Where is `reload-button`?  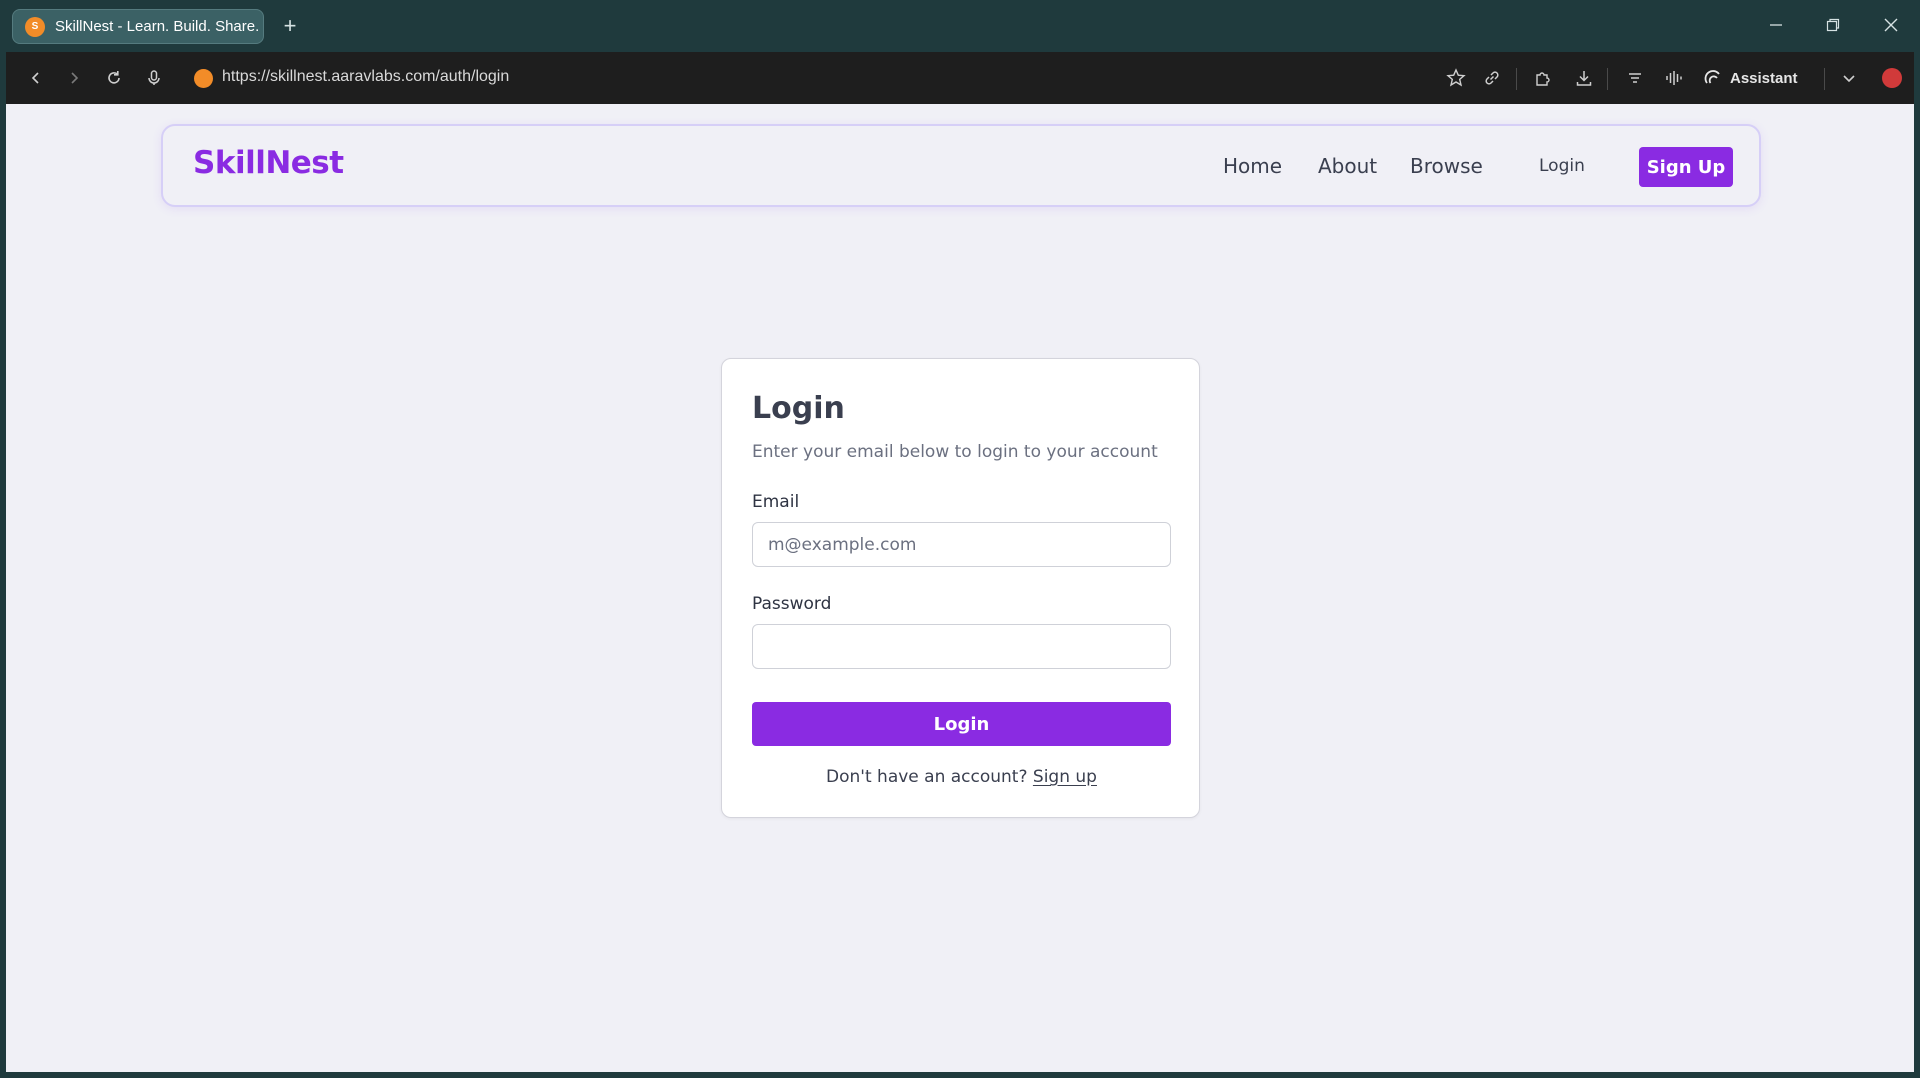 reload-button is located at coordinates (114, 78).